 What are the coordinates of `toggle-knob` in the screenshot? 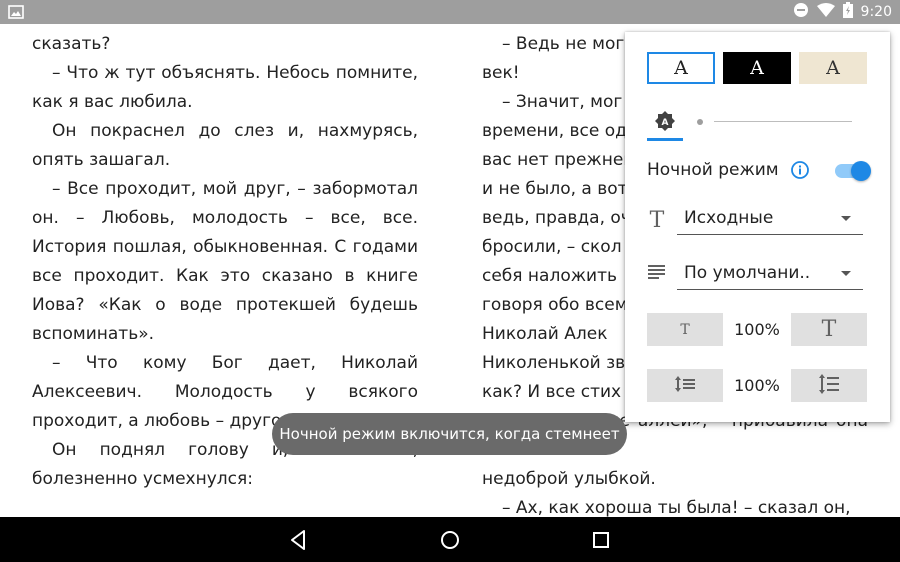 It's located at (861, 171).